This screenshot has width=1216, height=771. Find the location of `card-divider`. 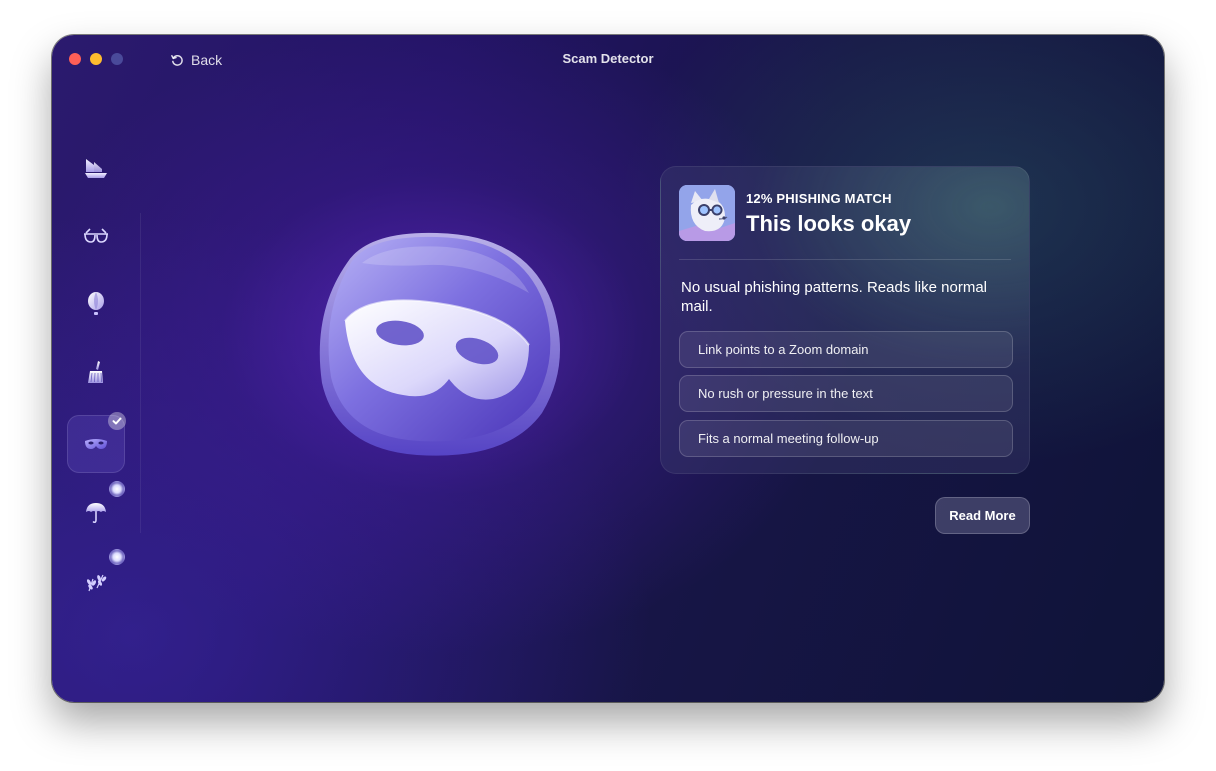

card-divider is located at coordinates (845, 259).